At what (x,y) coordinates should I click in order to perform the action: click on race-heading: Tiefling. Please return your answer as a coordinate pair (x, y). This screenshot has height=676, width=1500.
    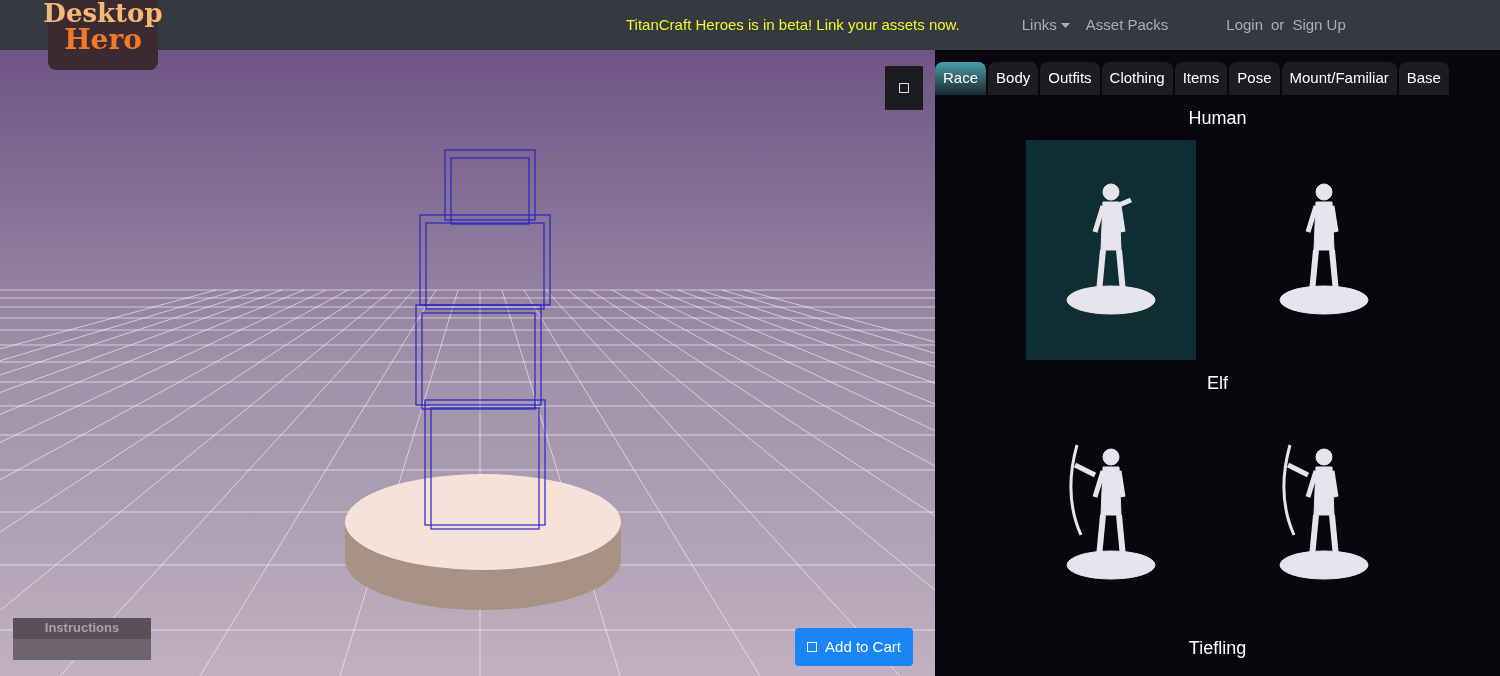
    Looking at the image, I should click on (1217, 648).